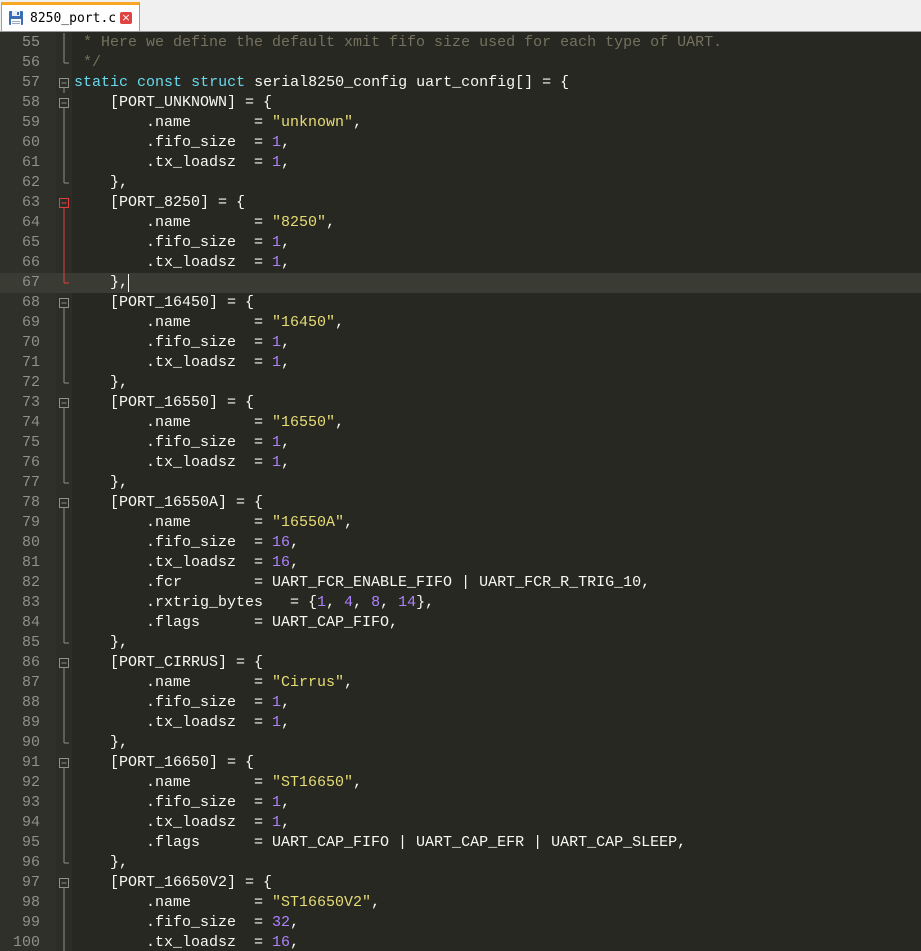 The height and width of the screenshot is (951, 921). I want to click on line-number: 87, so click(30, 682).